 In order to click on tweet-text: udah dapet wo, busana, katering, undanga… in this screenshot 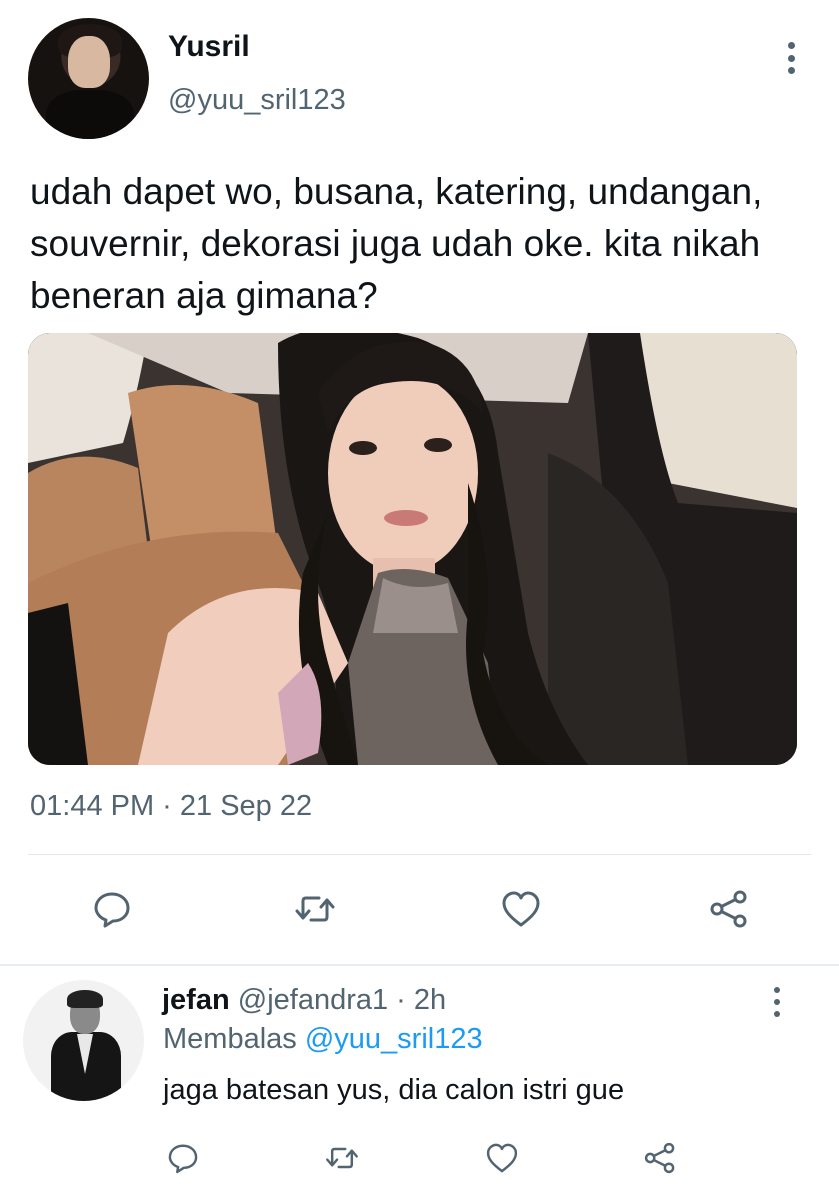, I will do `click(396, 243)`.